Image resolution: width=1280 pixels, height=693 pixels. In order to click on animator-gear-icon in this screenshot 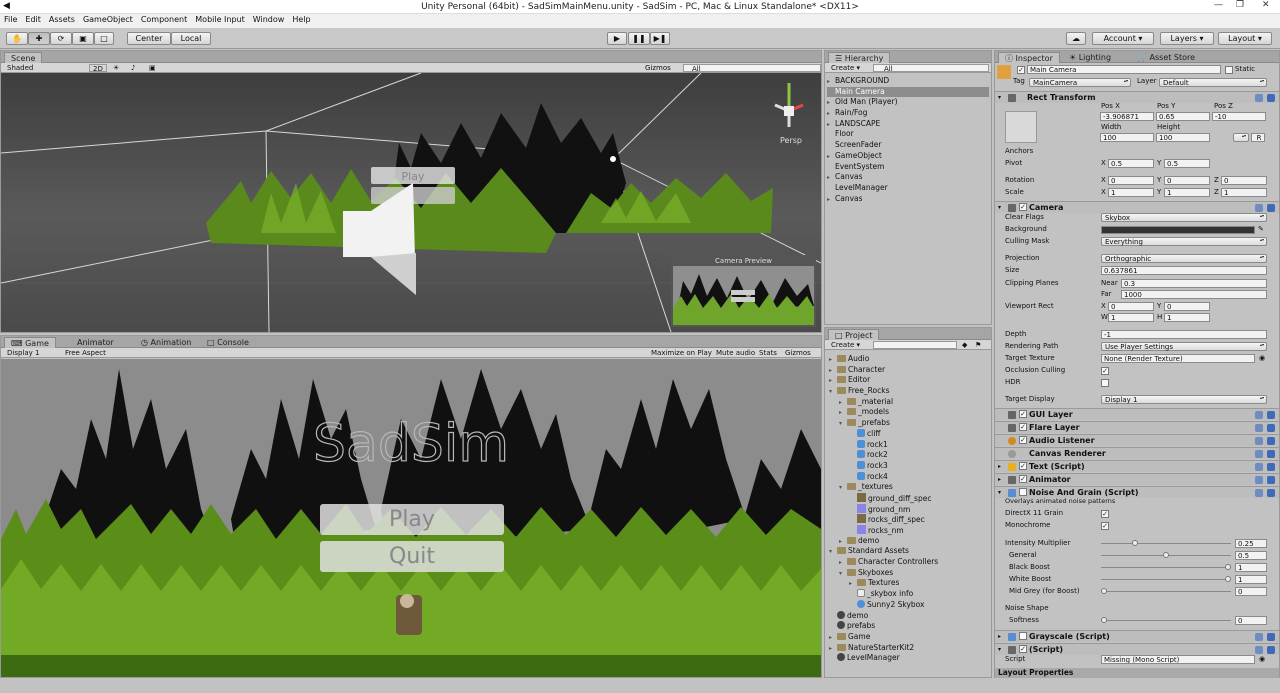, I will do `click(1271, 480)`.